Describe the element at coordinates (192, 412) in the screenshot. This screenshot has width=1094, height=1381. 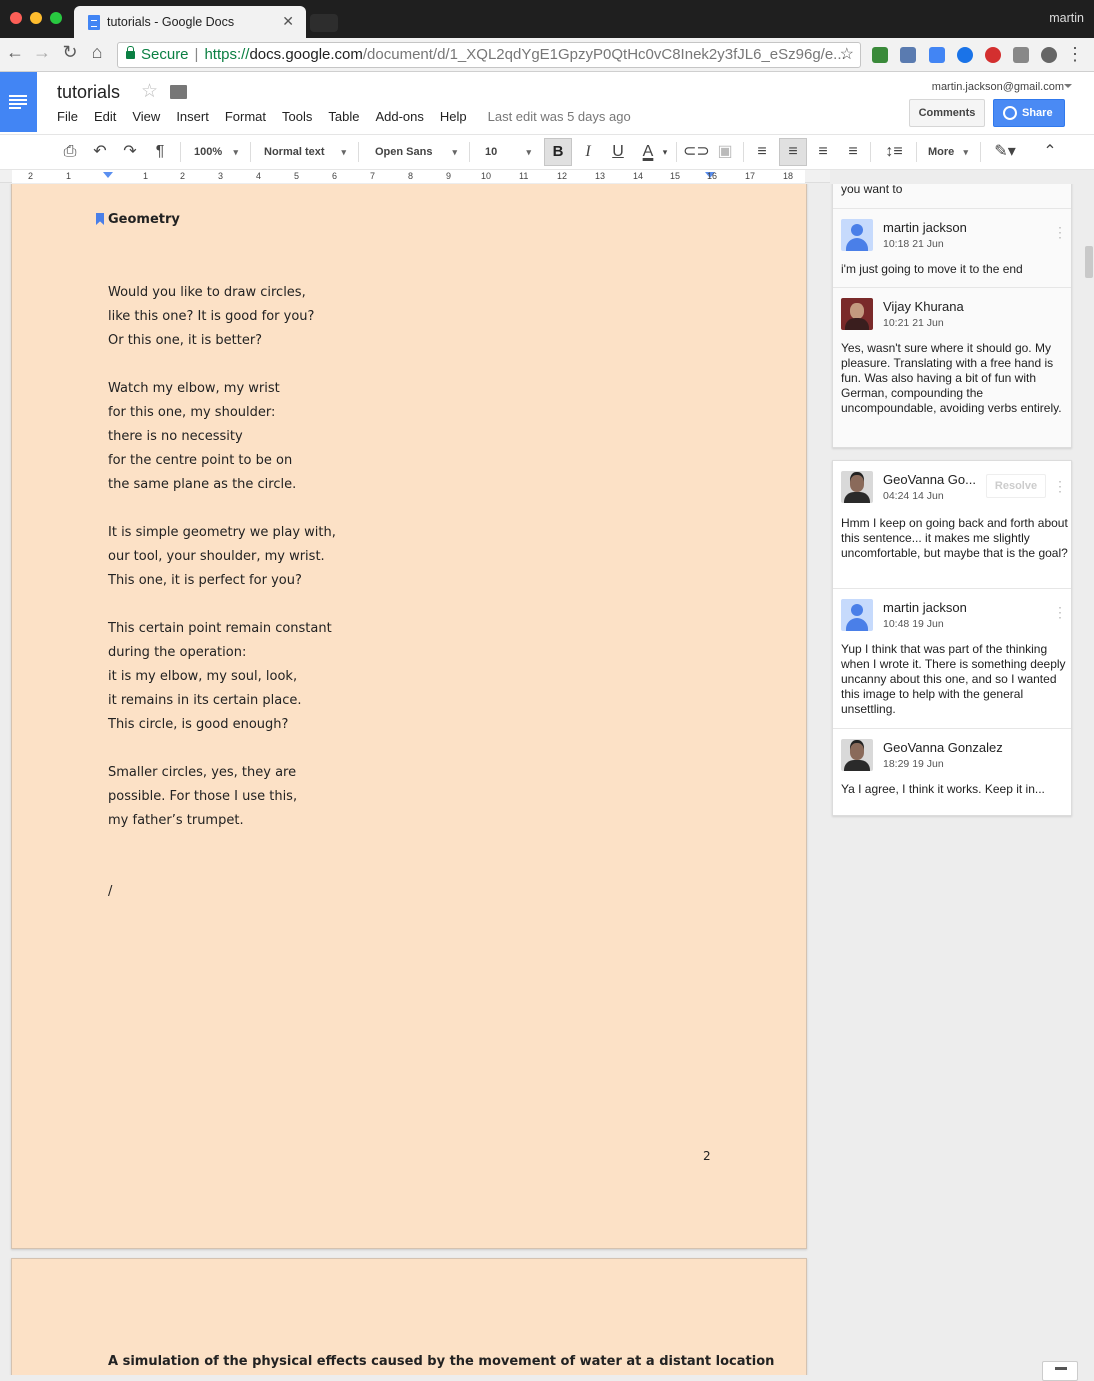
I see `poem-line: for this one, my shoulder:` at that location.